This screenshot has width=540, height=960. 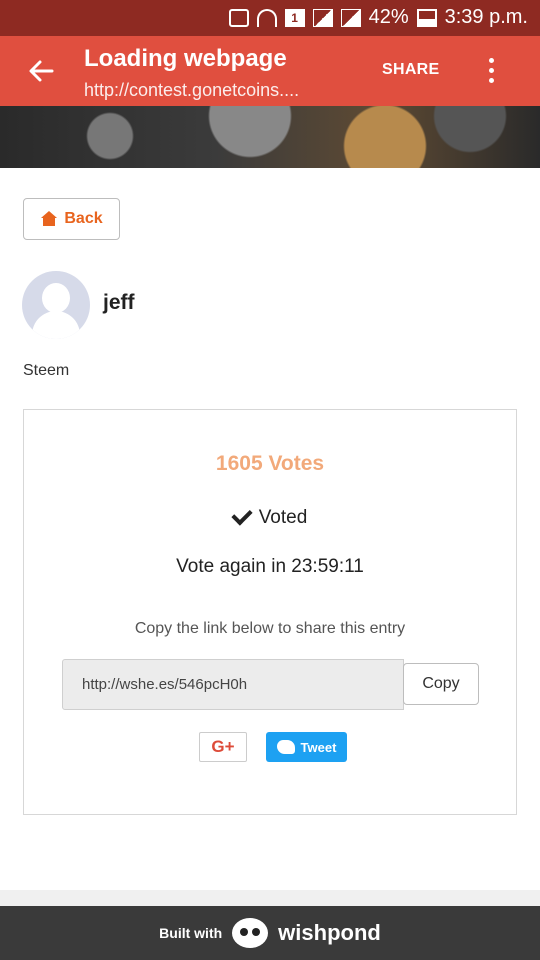 I want to click on back-button-label: Back, so click(x=83, y=218).